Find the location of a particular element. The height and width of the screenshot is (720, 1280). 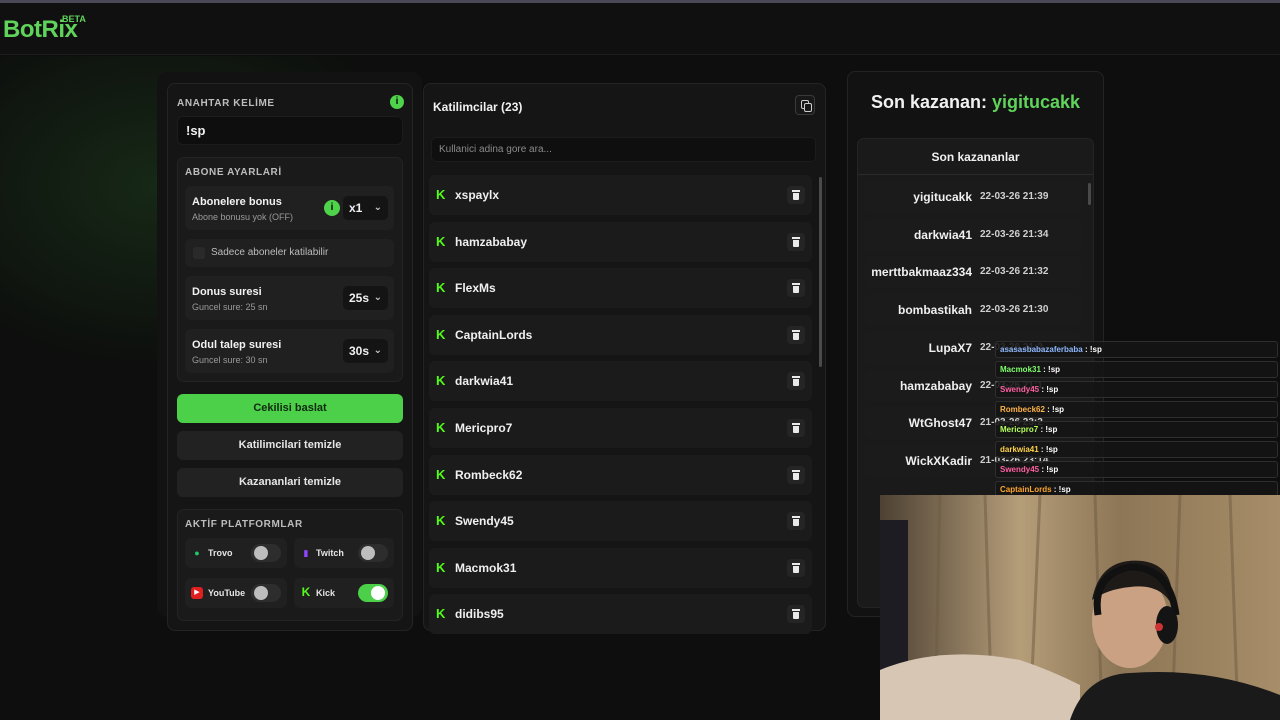

platform-trovo-toggle is located at coordinates (266, 553).